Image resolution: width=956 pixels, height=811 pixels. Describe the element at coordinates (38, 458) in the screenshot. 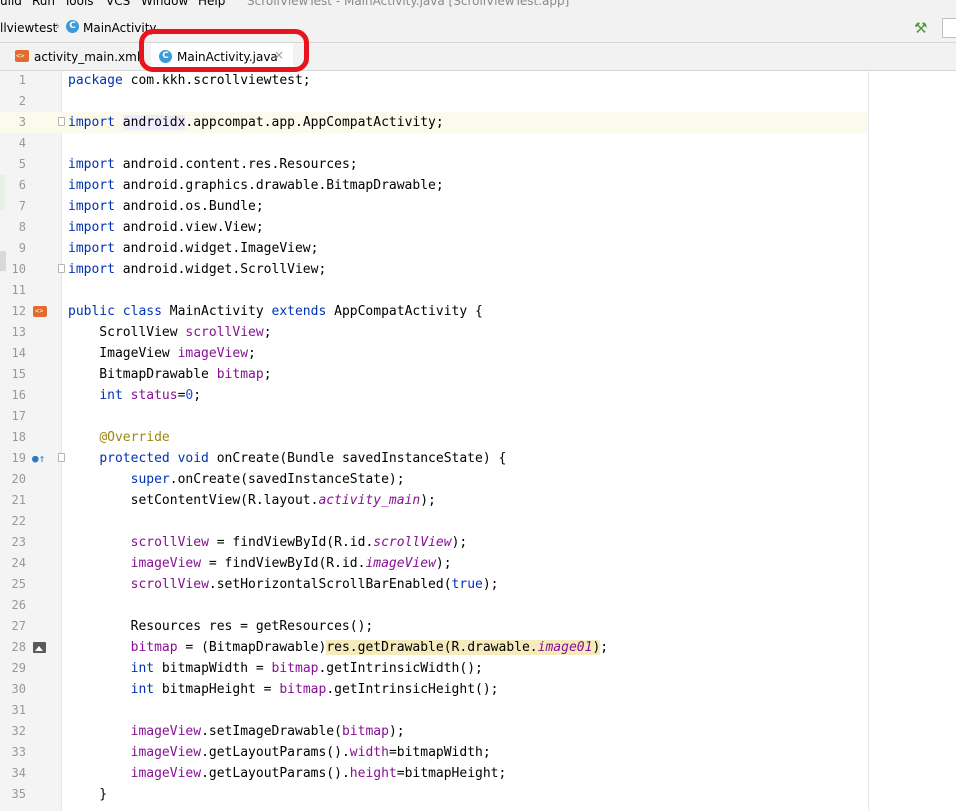

I see `override-icon: ●↑` at that location.